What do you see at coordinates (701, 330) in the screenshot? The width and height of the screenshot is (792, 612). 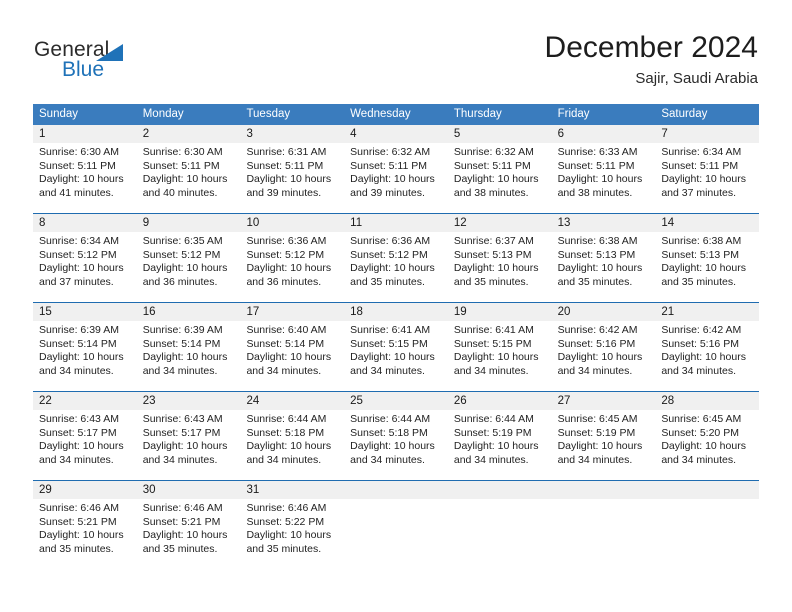 I see `sunrise-text: Sunrise: 6:42 AM` at bounding box center [701, 330].